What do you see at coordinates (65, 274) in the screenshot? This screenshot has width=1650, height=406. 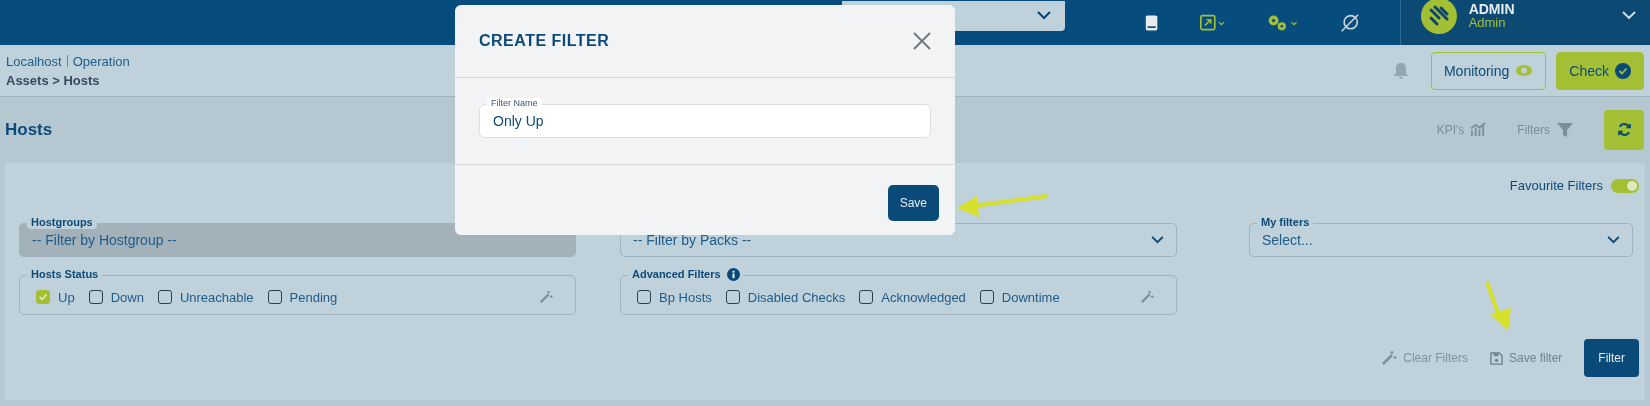 I see `group-label: Hosts Status` at bounding box center [65, 274].